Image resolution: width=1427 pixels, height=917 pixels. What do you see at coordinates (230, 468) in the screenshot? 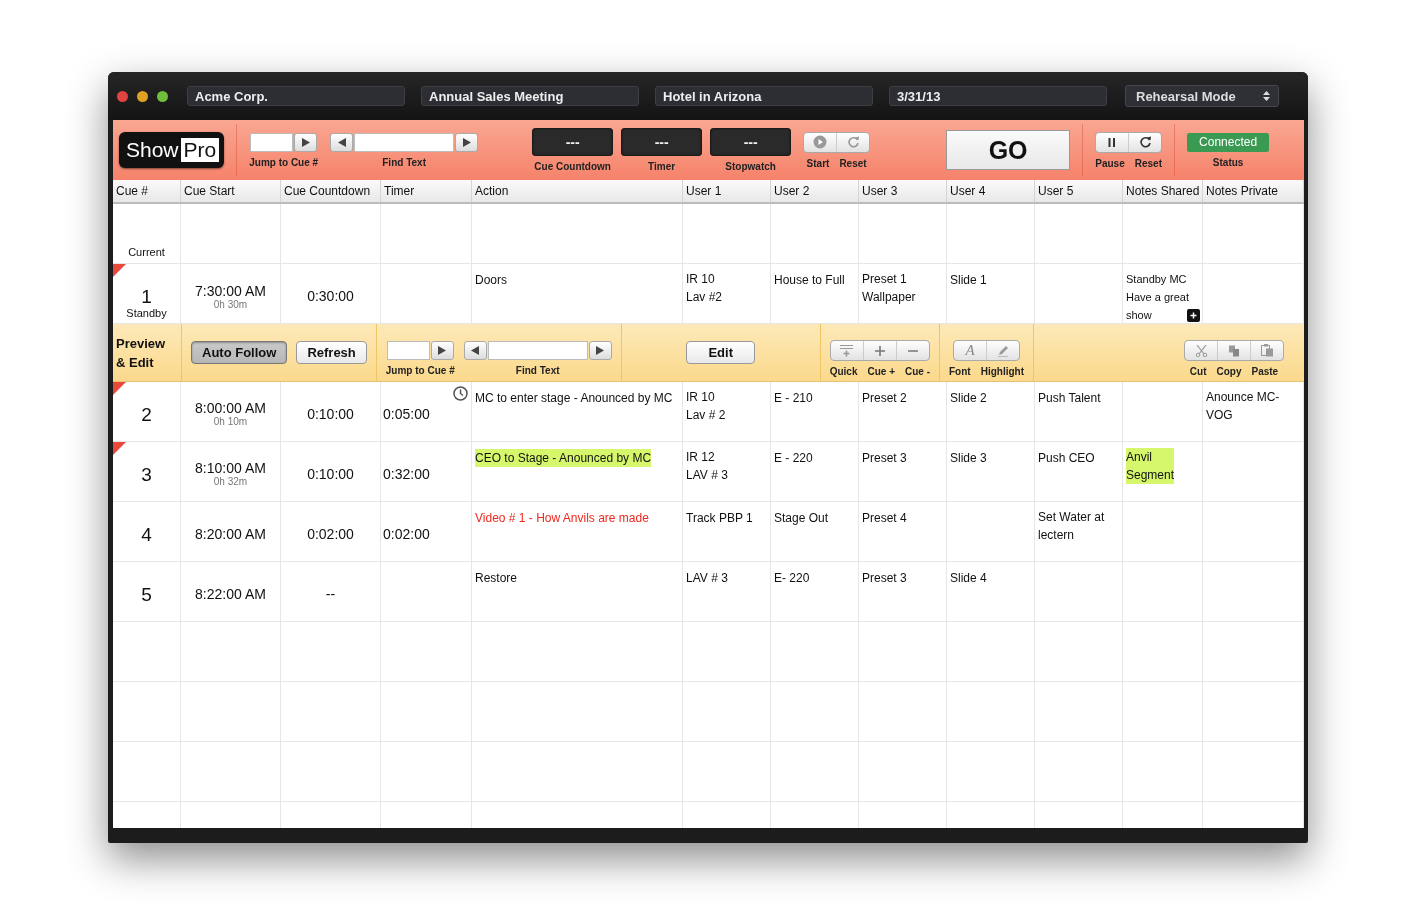
I see `start-time: 8:10:00 AM` at bounding box center [230, 468].